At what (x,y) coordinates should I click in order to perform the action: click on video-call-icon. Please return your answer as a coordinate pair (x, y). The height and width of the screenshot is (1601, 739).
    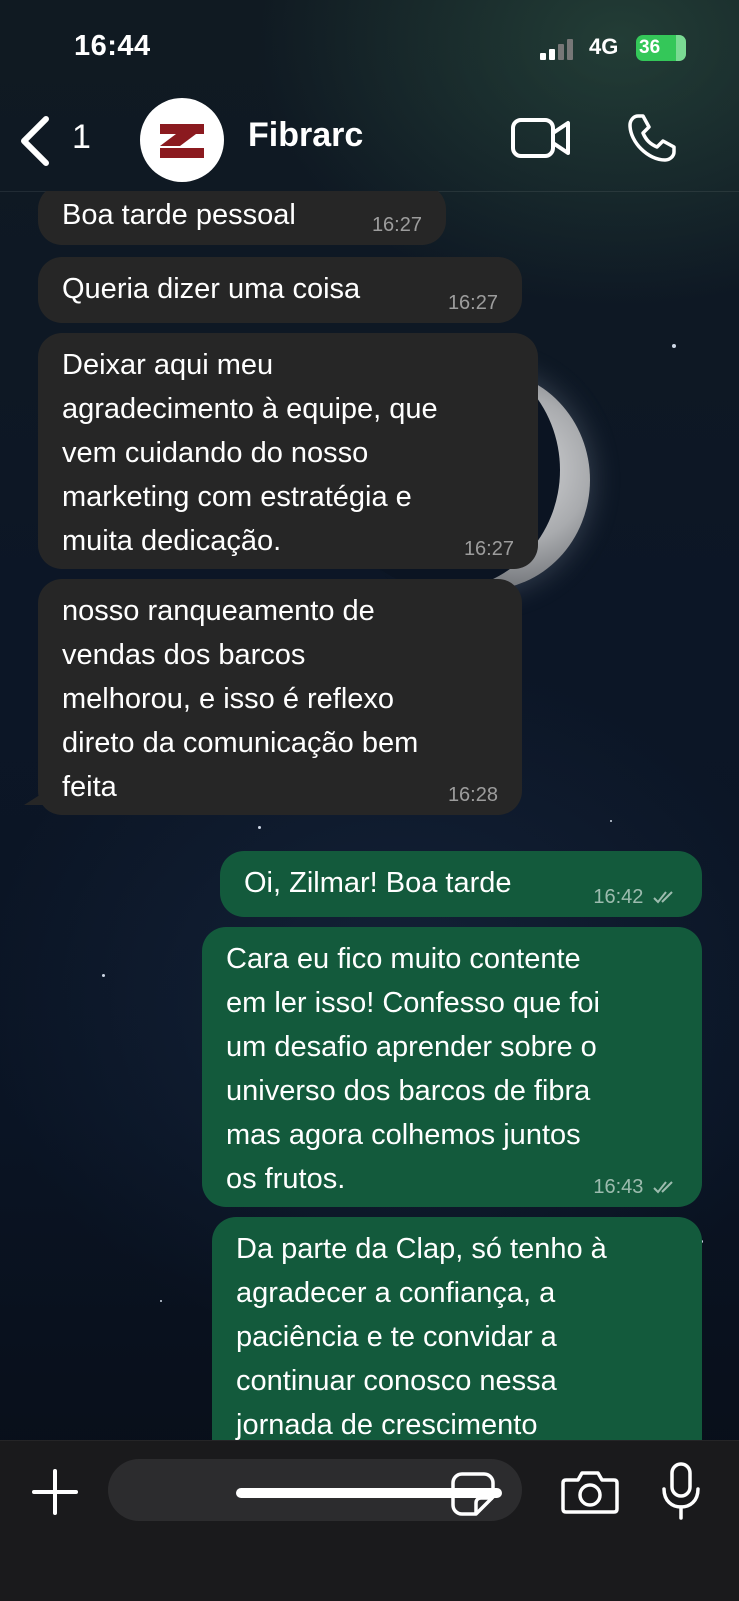
    Looking at the image, I should click on (541, 138).